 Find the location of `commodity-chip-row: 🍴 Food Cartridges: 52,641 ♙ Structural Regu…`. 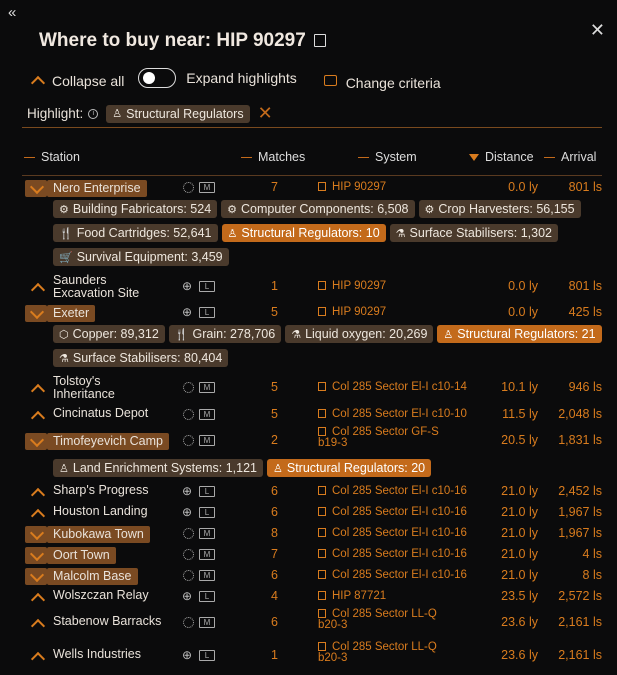

commodity-chip-row: 🍴 Food Cartridges: 52,641 ♙ Structural Regu… is located at coordinates (305, 233).